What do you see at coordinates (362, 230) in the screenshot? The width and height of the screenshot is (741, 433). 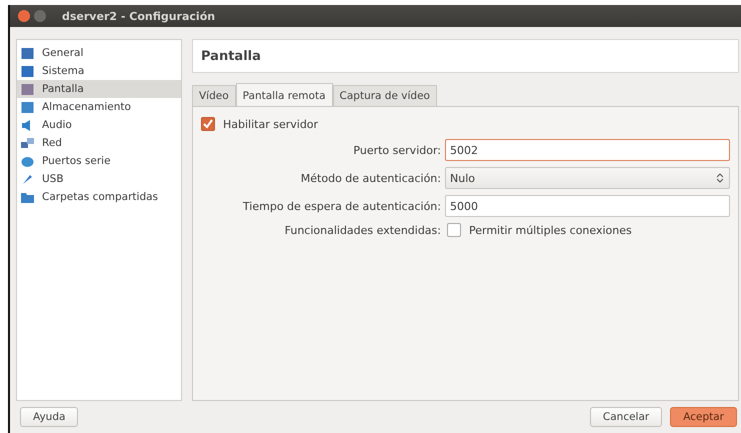 I see `field-label: Funcionalidades extendidas:` at bounding box center [362, 230].